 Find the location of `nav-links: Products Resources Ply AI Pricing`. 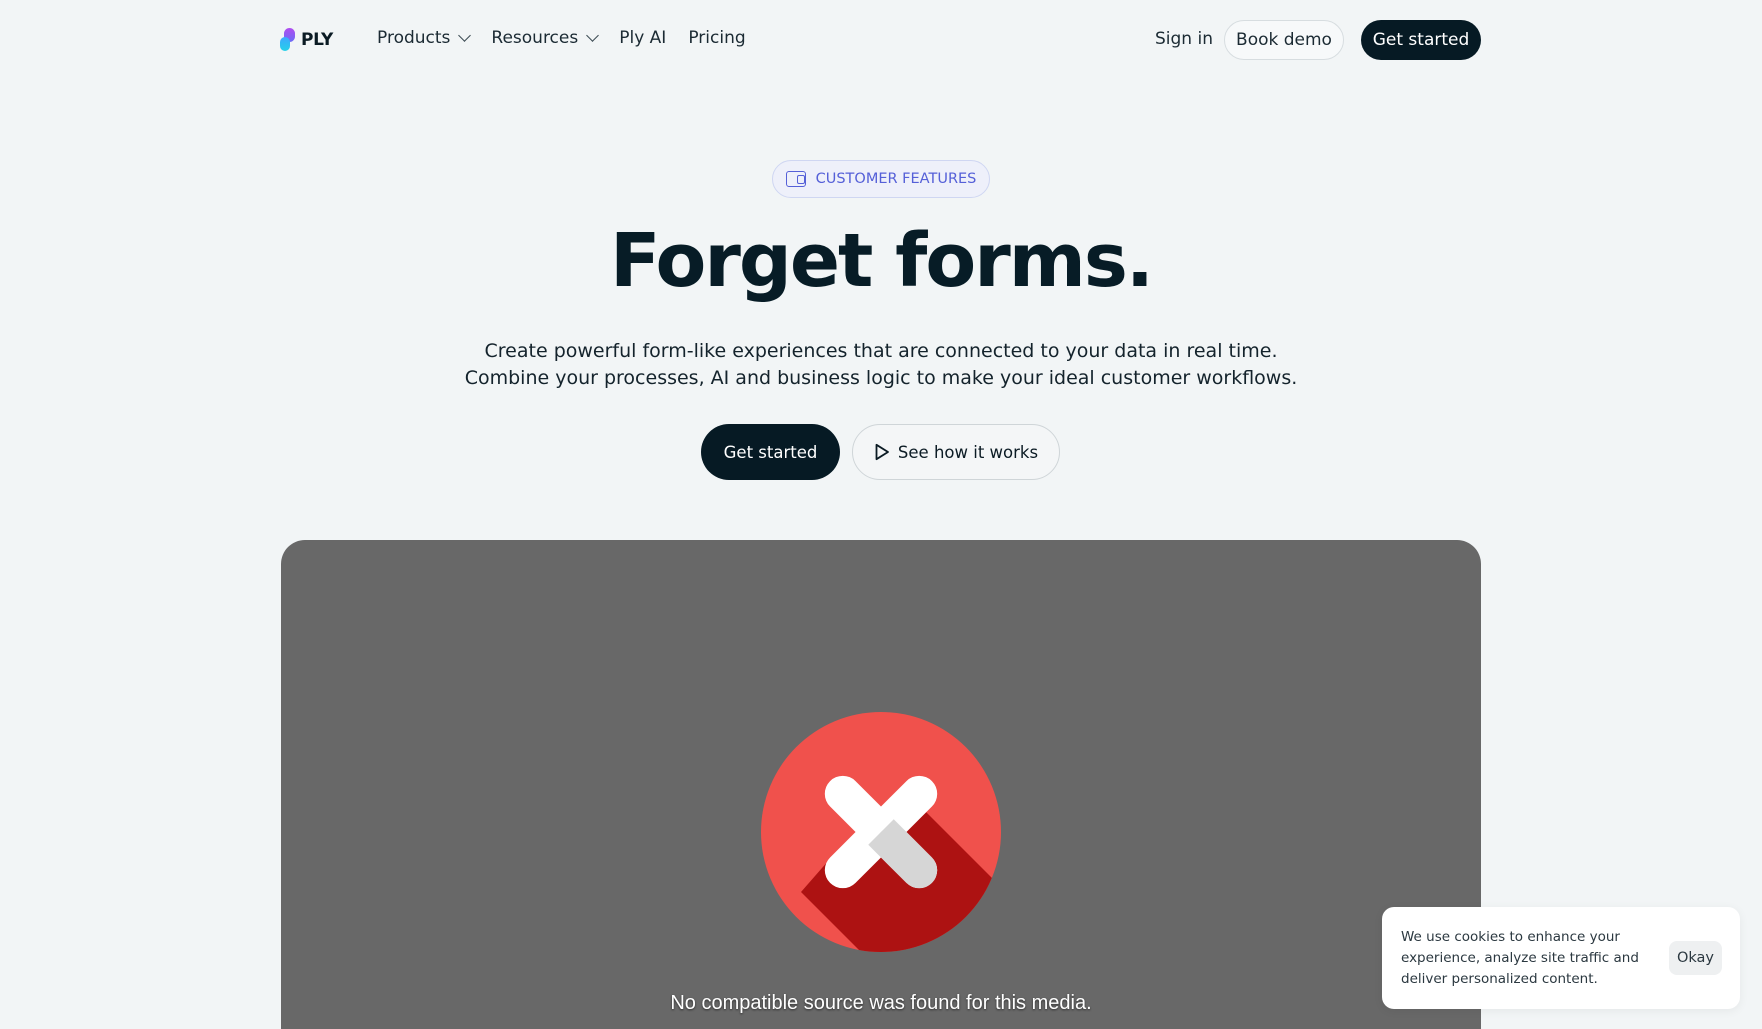

nav-links: Products Resources Ply AI Pricing is located at coordinates (561, 38).